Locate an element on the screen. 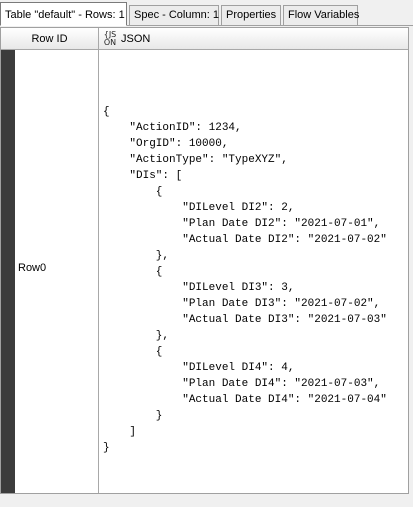 The image size is (413, 507). tab-properties: Properties is located at coordinates (251, 15).